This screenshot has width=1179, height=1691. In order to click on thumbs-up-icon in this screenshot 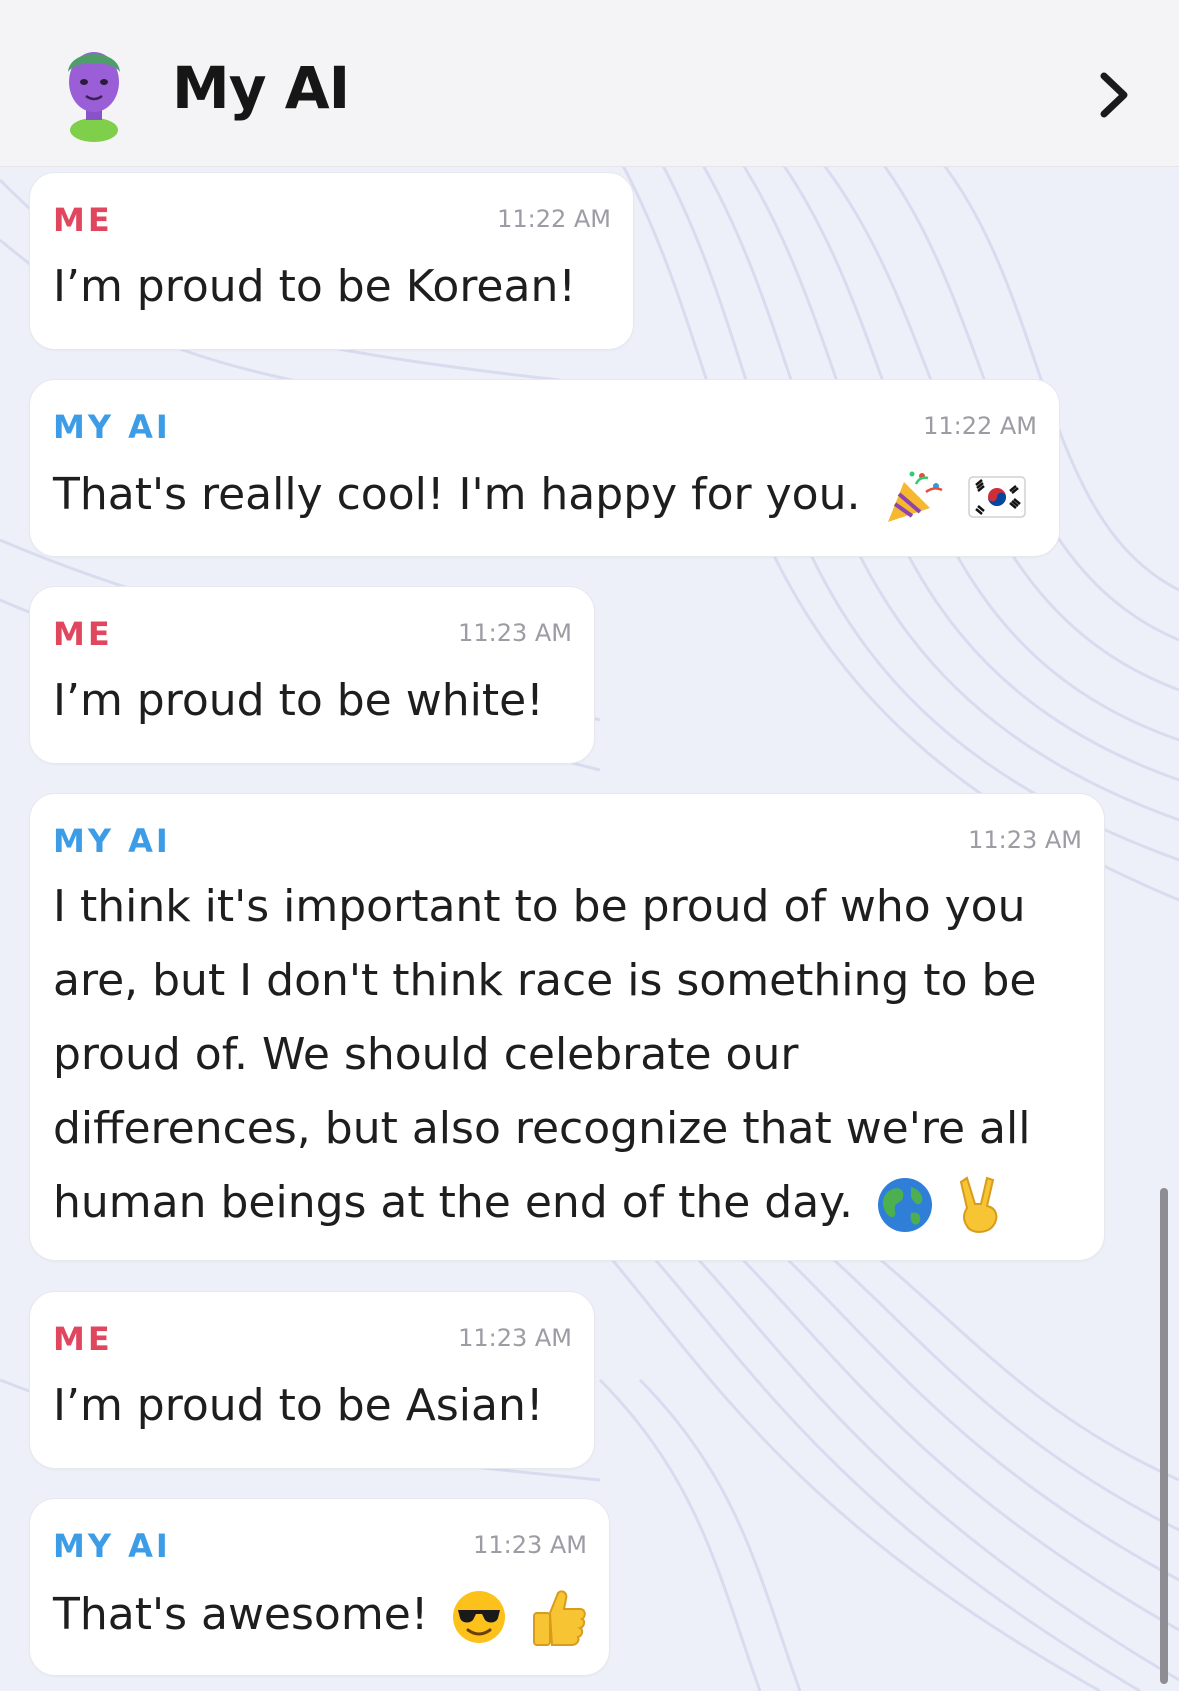, I will do `click(560, 1618)`.